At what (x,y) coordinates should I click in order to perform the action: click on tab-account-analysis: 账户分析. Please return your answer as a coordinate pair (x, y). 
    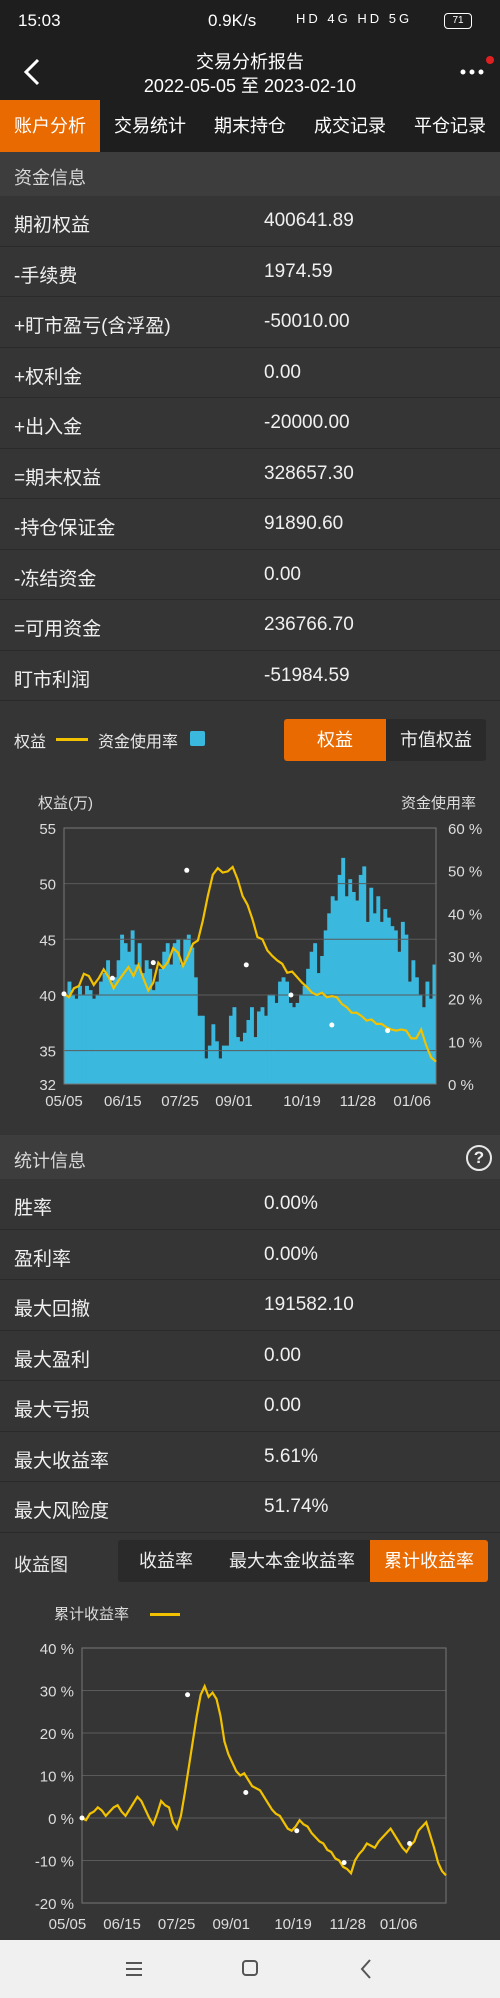
    Looking at the image, I should click on (50, 126).